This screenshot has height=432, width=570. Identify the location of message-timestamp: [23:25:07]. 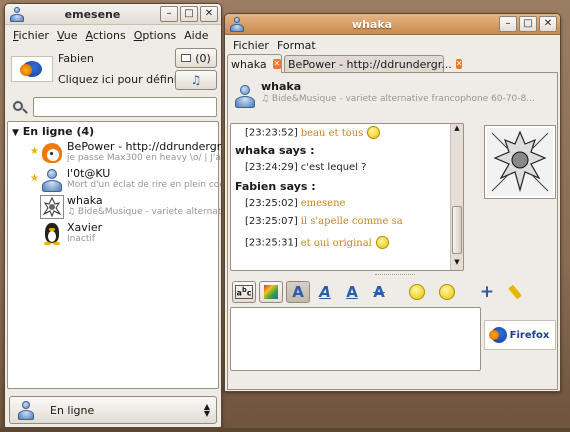
(271, 221).